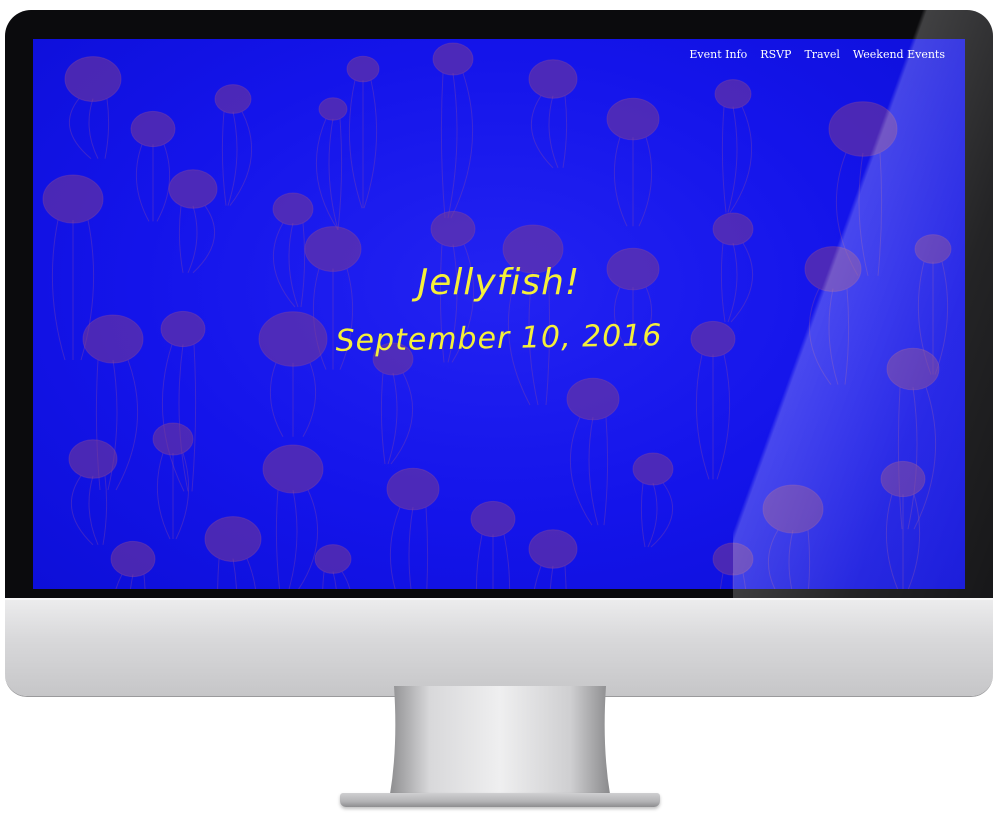 The width and height of the screenshot is (1000, 823). Describe the element at coordinates (500, 740) in the screenshot. I see `monitor-stand` at that location.